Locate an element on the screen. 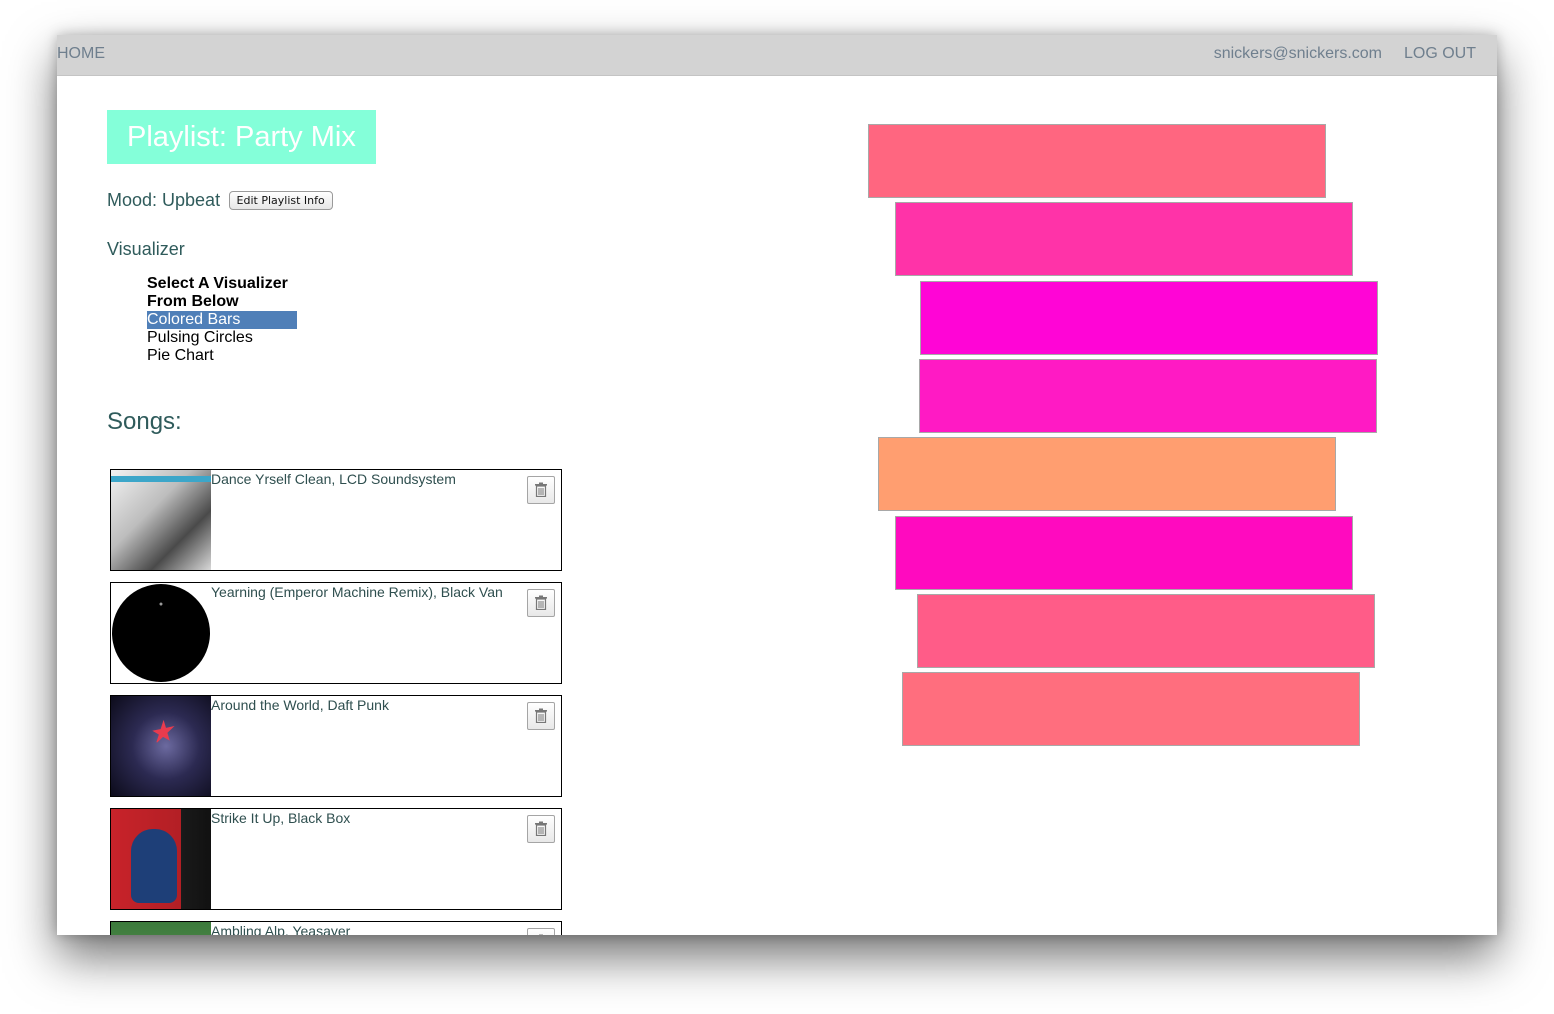 The image size is (1554, 1014). song-item: Dance Yrself Clean, LCD Soundsystem is located at coordinates (336, 520).